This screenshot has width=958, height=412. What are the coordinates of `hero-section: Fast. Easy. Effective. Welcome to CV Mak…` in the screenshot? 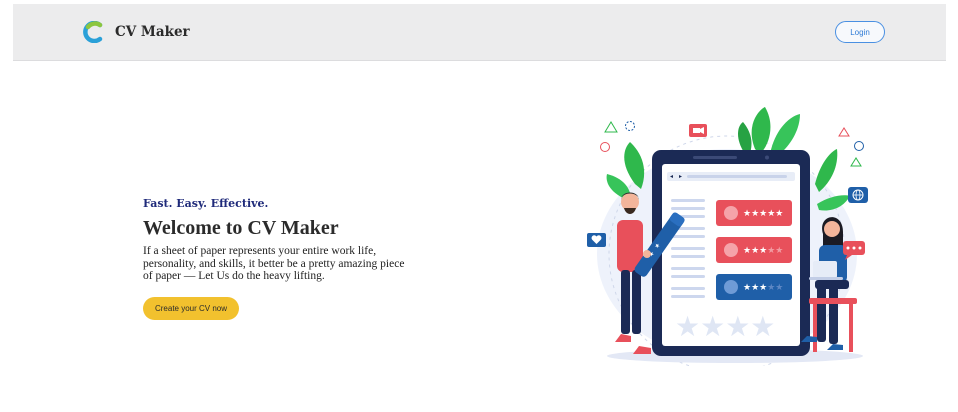 It's located at (278, 258).